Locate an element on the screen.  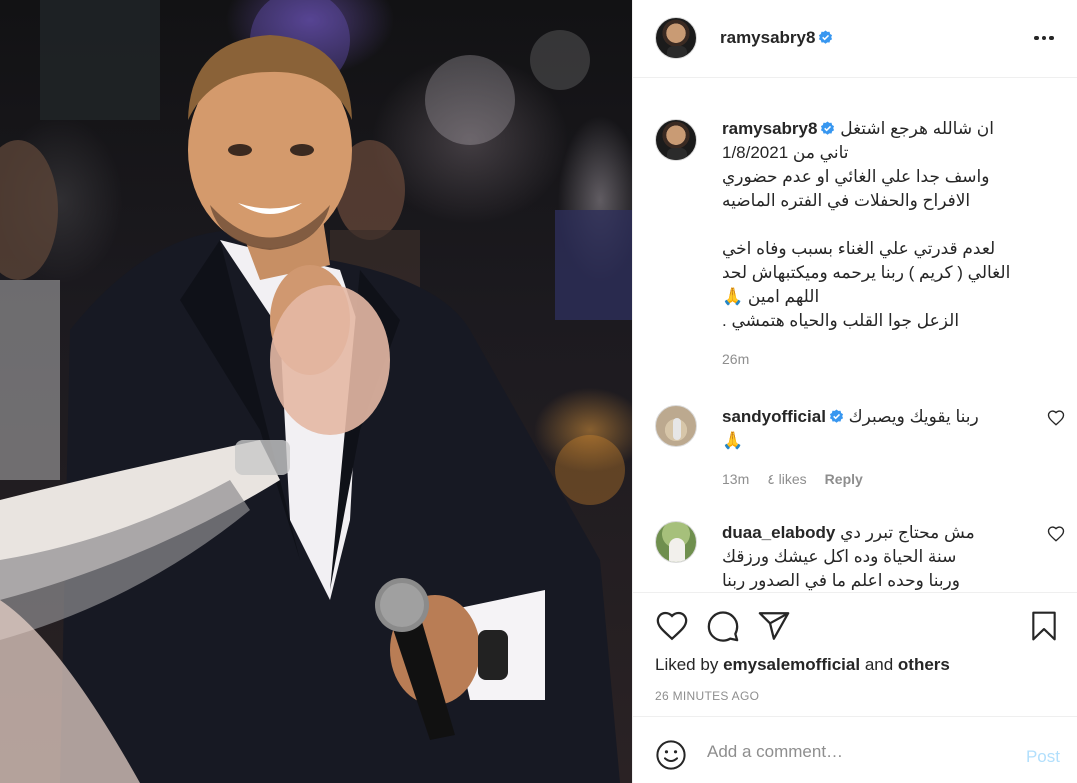
caption-line: واسف جدا علي الغائي او عدم حضوري is located at coordinates (856, 176).